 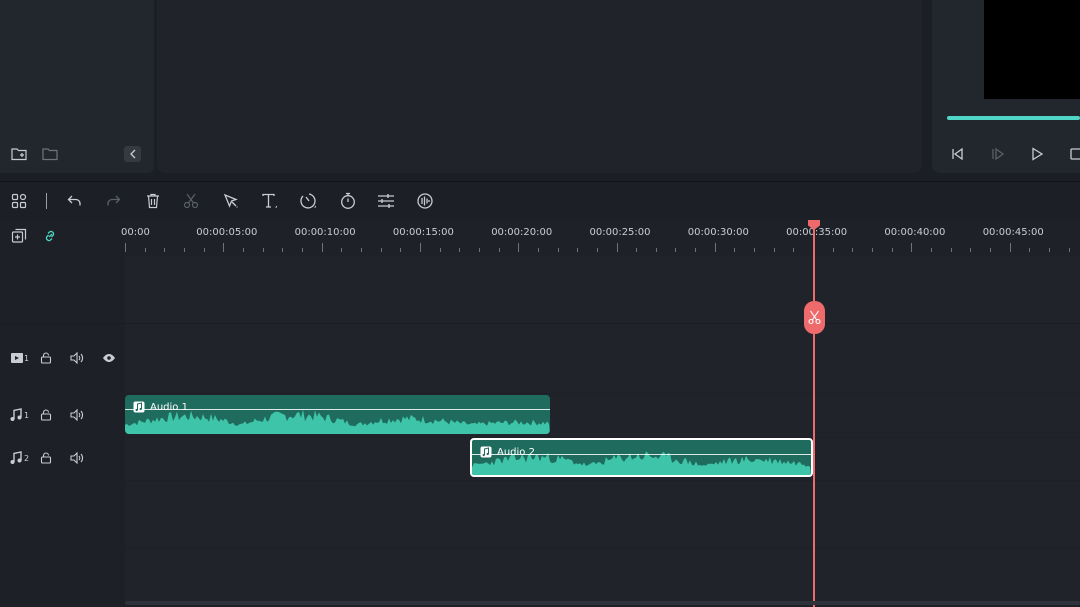 I want to click on track-number: 2, so click(x=27, y=458).